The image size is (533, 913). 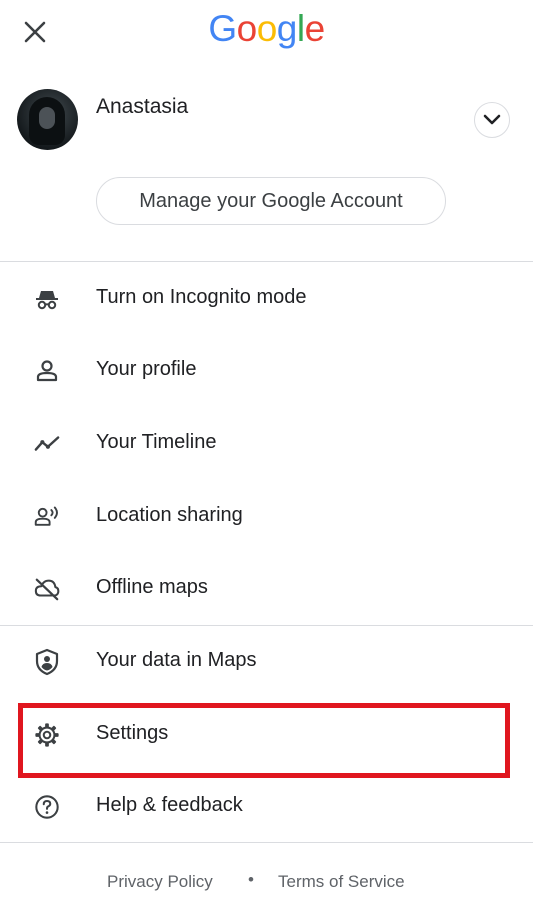 What do you see at coordinates (300, 28) in the screenshot?
I see `logo-letter: l` at bounding box center [300, 28].